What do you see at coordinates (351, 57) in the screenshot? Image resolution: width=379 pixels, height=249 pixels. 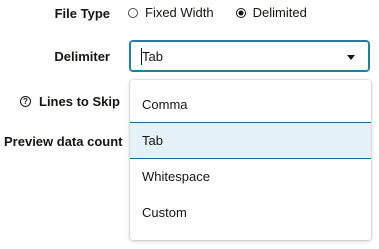 I see `chevron-down-icon` at bounding box center [351, 57].